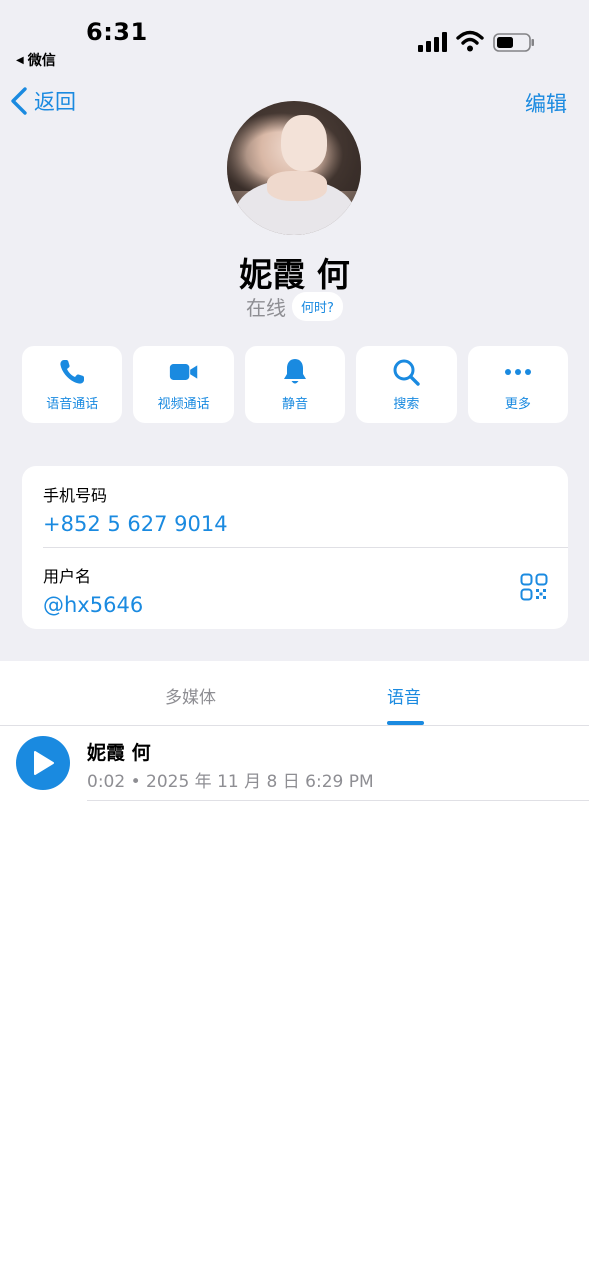 This screenshot has width=589, height=1280. I want to click on username-value: @hx5646, so click(305, 605).